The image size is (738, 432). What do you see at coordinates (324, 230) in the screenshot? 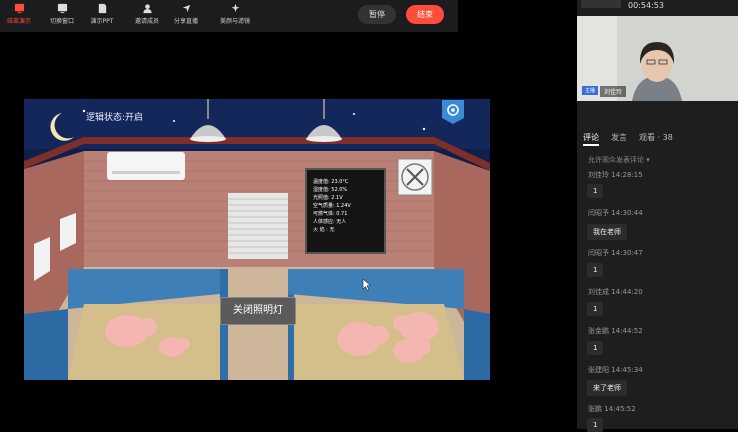
I see `sensor-flame: 火 焰 : 无` at bounding box center [324, 230].